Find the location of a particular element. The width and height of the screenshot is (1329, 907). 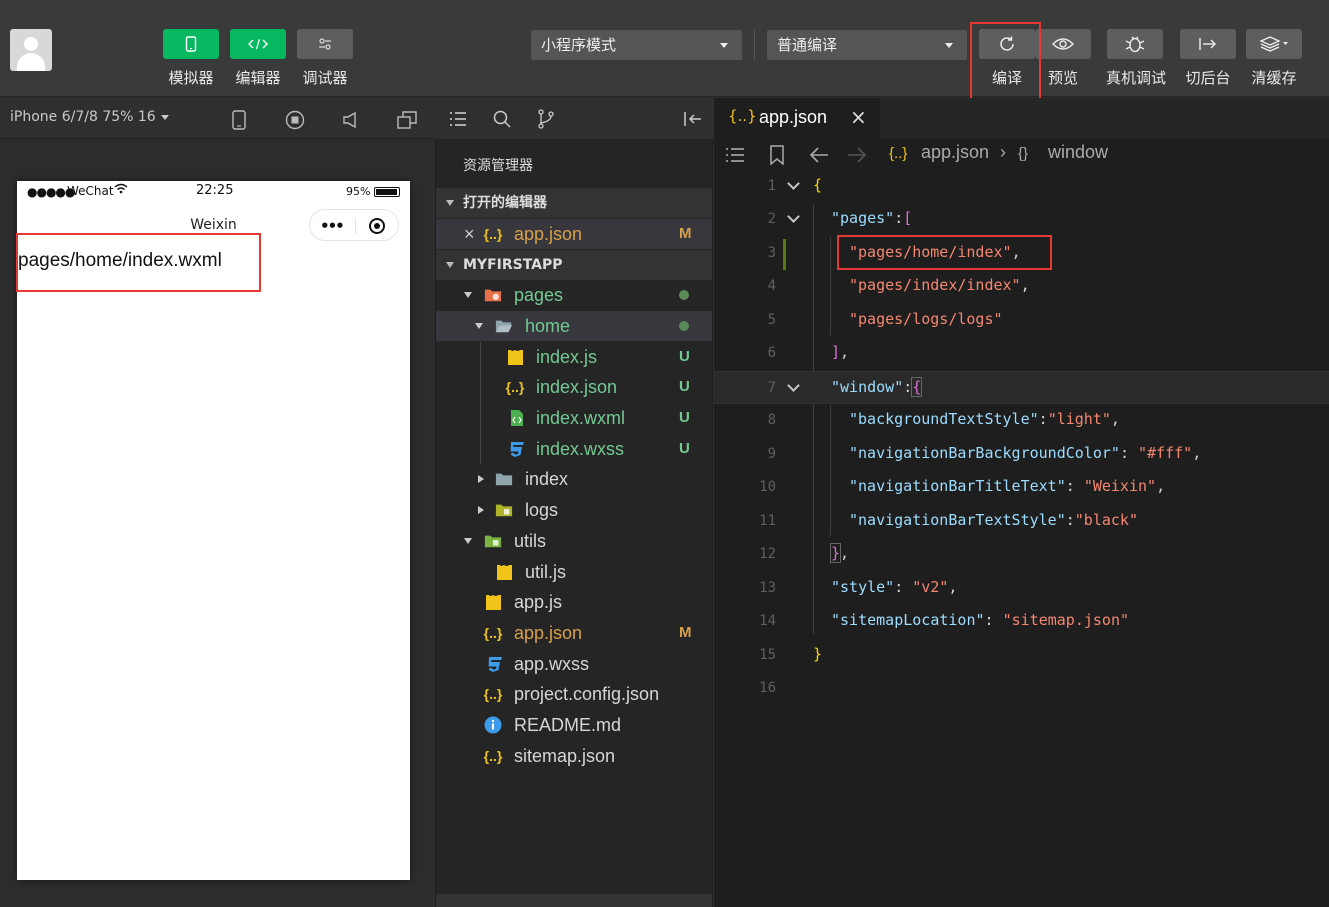

phone-outline-icon is located at coordinates (239, 120).